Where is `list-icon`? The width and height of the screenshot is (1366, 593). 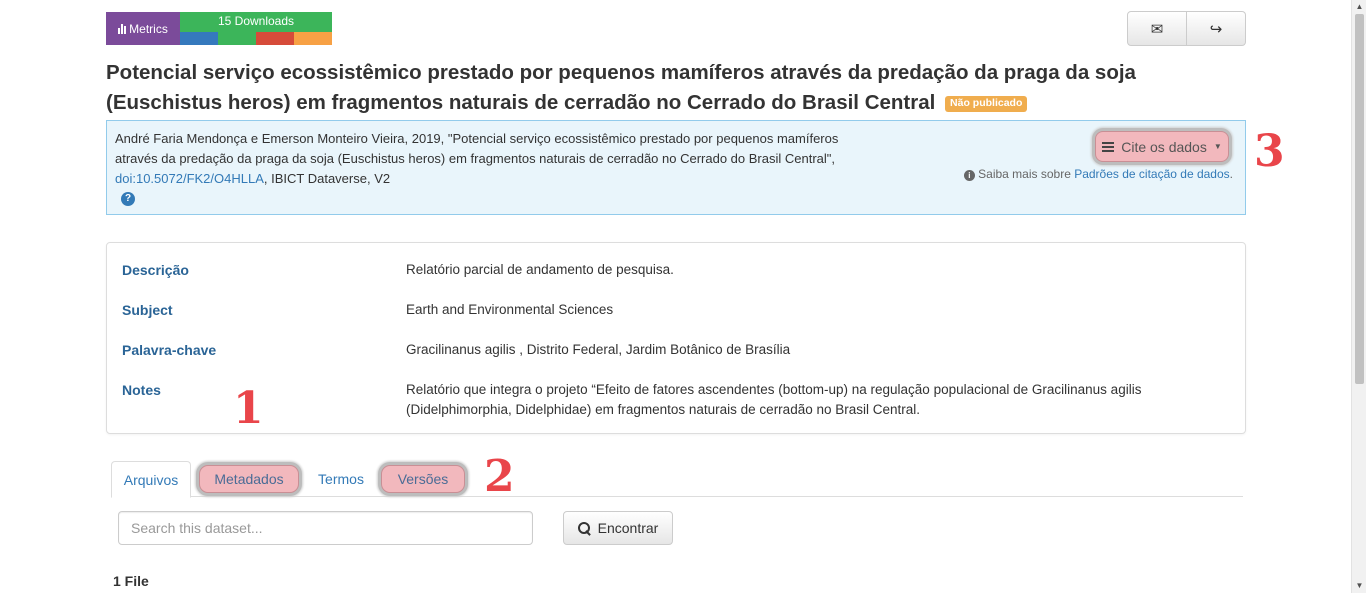 list-icon is located at coordinates (1108, 146).